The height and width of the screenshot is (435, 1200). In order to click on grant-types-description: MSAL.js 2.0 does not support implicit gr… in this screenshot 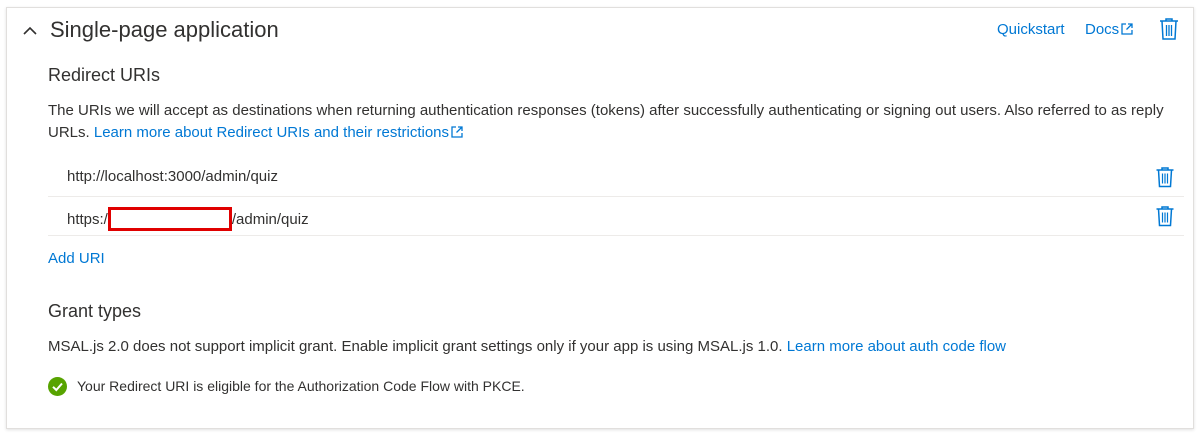, I will do `click(608, 347)`.